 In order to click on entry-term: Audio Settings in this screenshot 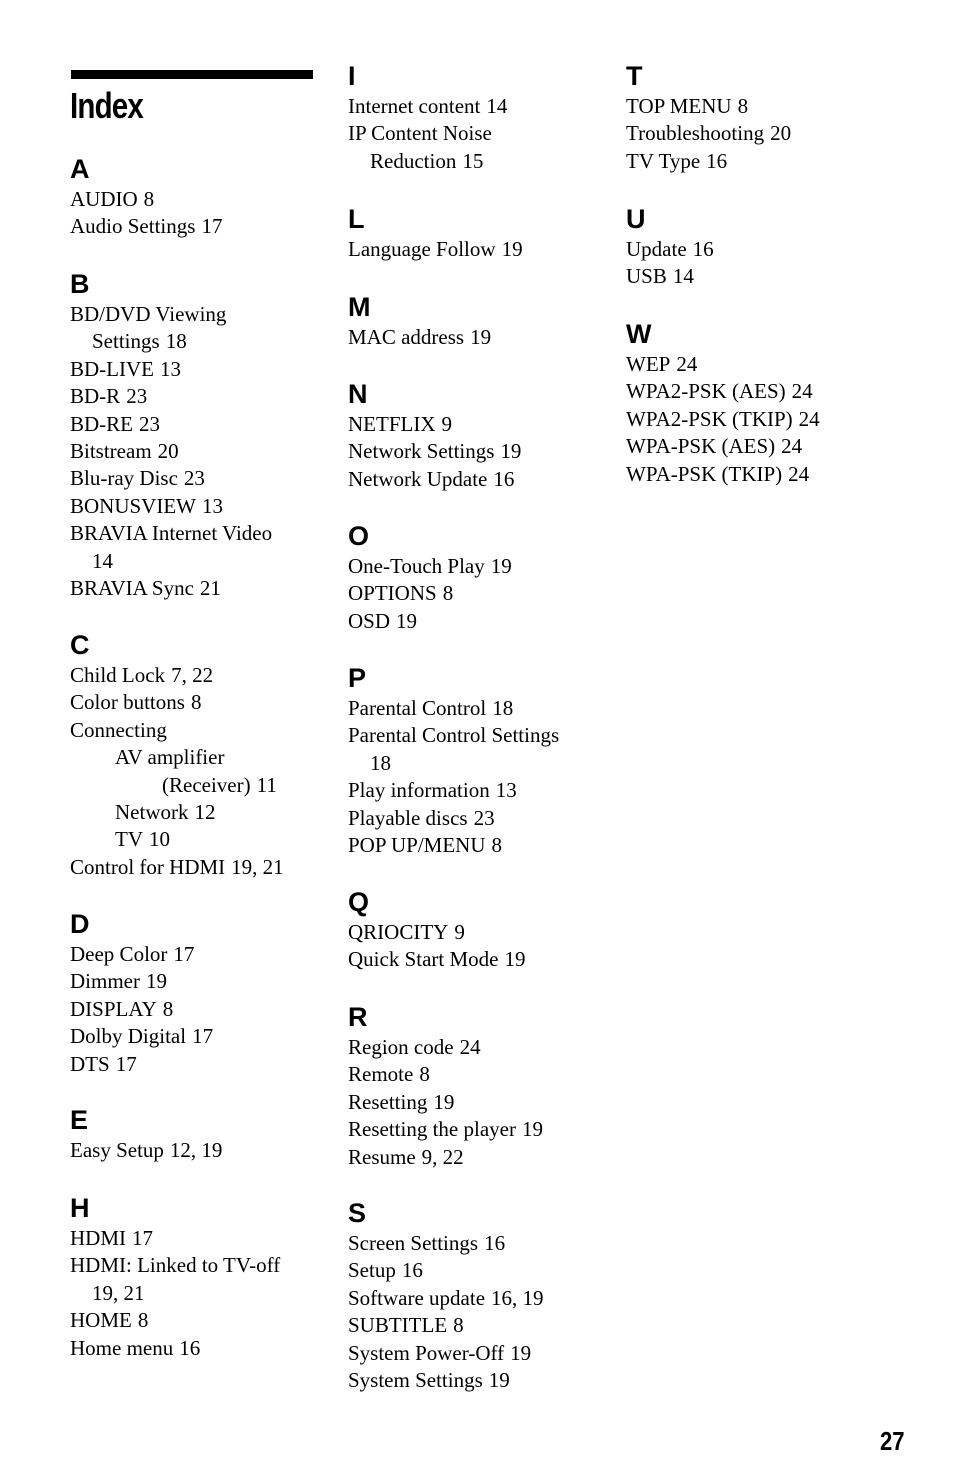, I will do `click(133, 226)`.